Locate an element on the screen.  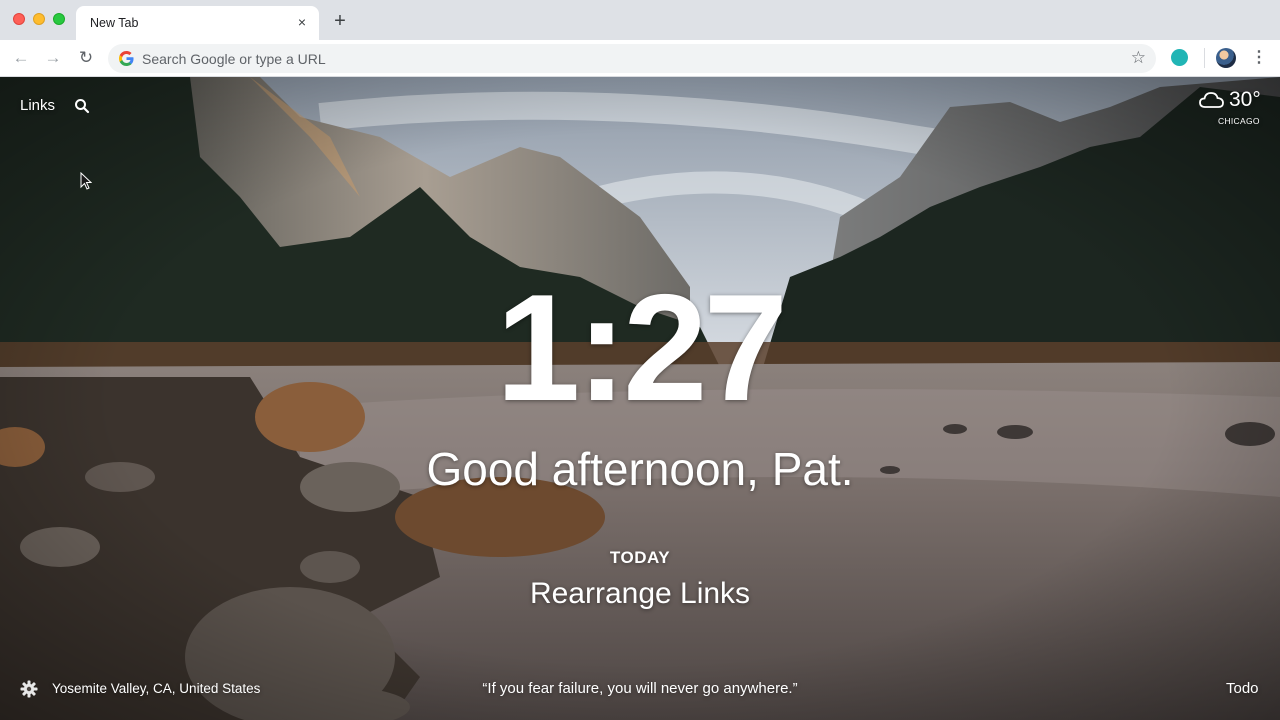
reload-button: ↻ is located at coordinates (86, 58).